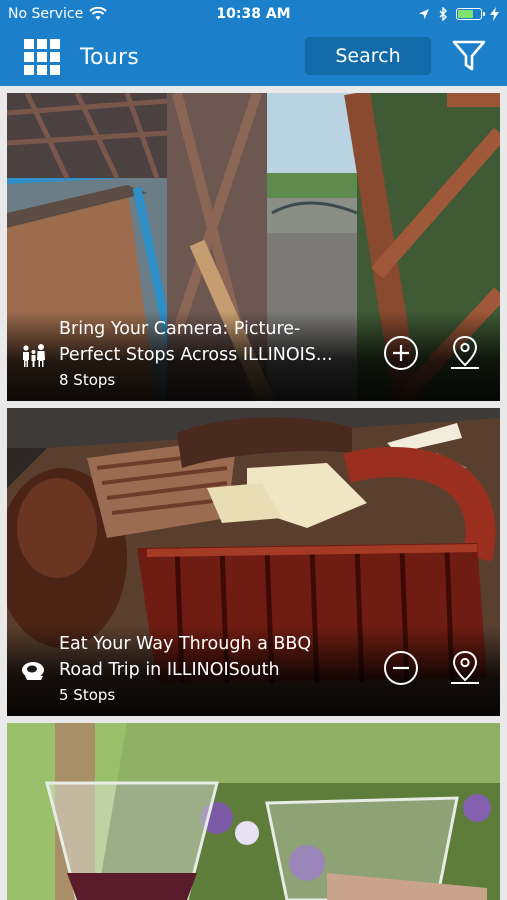 The height and width of the screenshot is (900, 507). Describe the element at coordinates (180, 329) in the screenshot. I see `tour-title-line1: Bring Your Camera: Picture-` at that location.